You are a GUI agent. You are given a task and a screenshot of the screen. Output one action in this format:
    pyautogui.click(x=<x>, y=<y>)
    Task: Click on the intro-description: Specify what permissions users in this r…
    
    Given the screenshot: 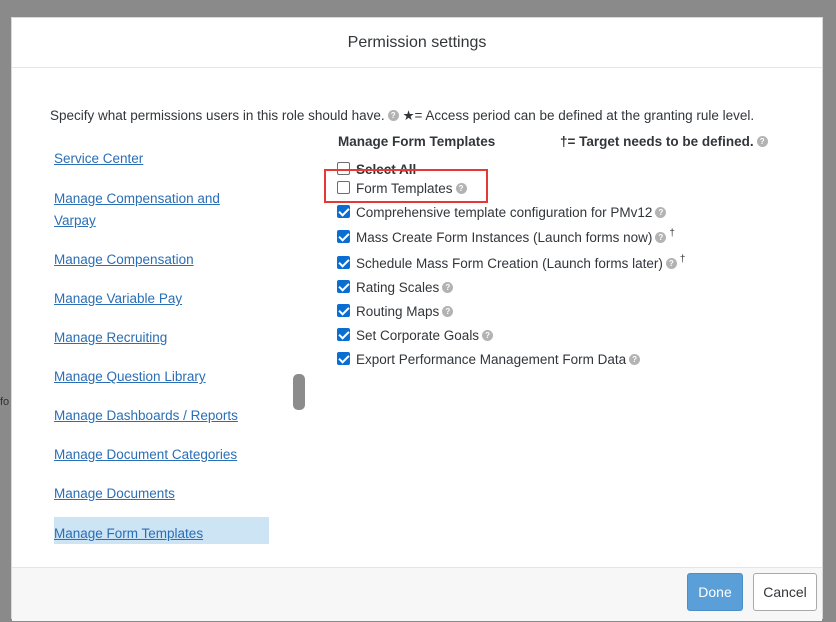 What is the action you would take?
    pyautogui.click(x=217, y=115)
    